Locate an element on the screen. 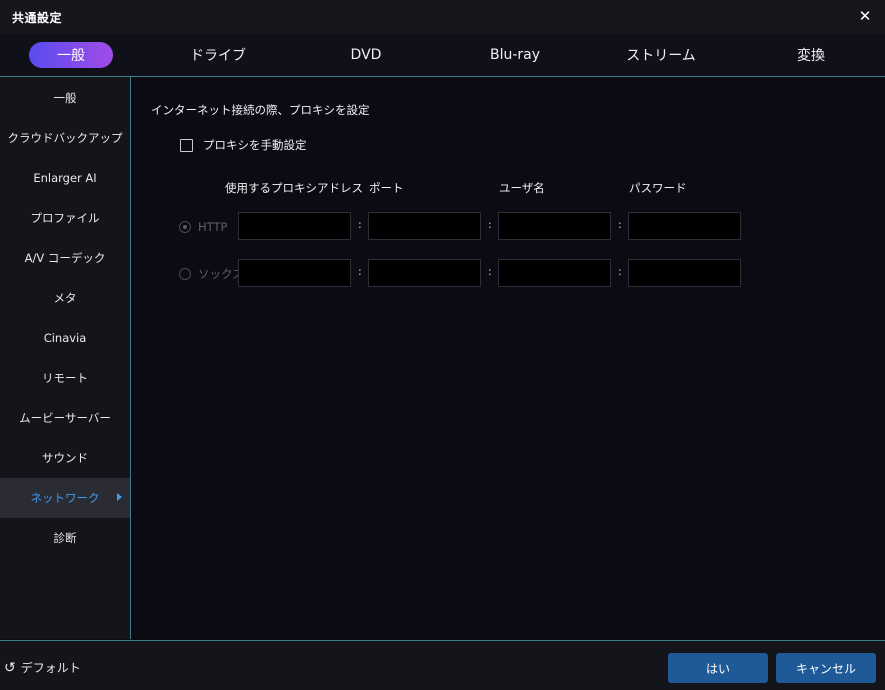 The width and height of the screenshot is (885, 690). sidebar-item-meta: メタ is located at coordinates (65, 298).